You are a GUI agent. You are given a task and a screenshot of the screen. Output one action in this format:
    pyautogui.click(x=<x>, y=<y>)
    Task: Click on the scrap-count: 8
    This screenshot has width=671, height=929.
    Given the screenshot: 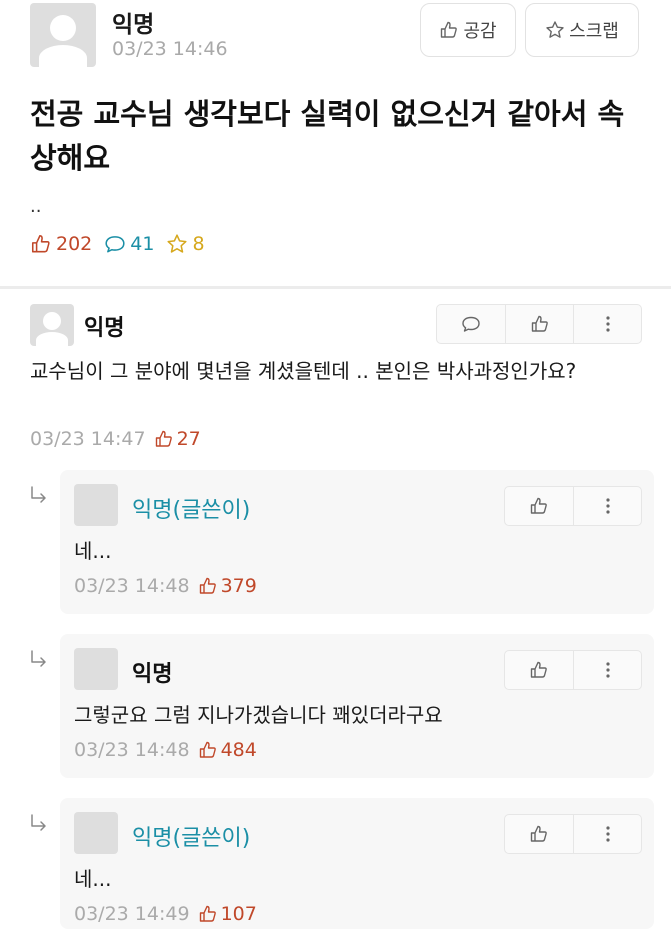 What is the action you would take?
    pyautogui.click(x=185, y=244)
    